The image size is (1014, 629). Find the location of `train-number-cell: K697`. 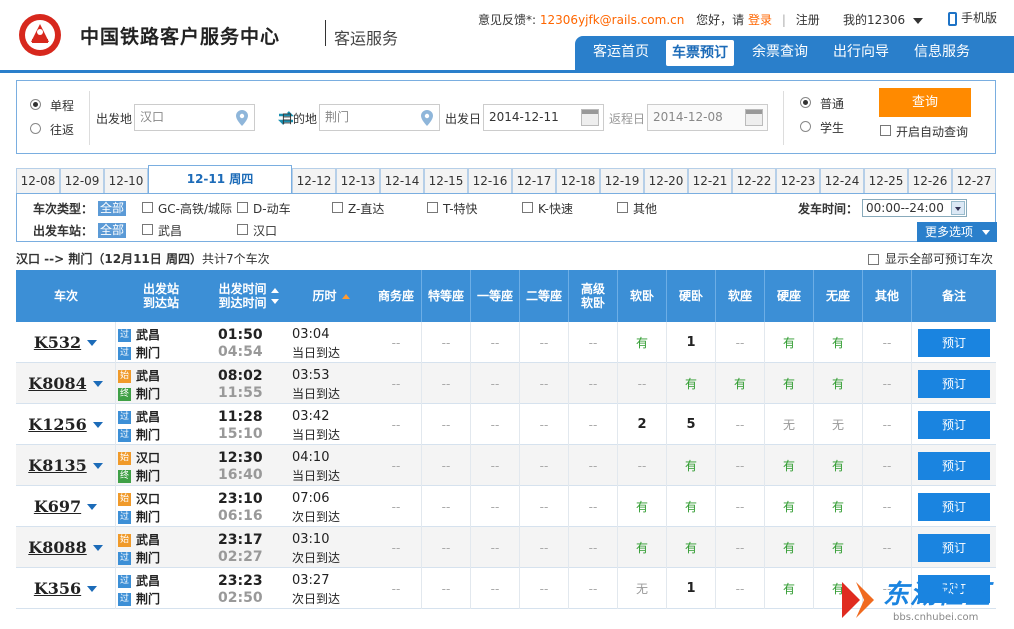

train-number-cell: K697 is located at coordinates (66, 506).